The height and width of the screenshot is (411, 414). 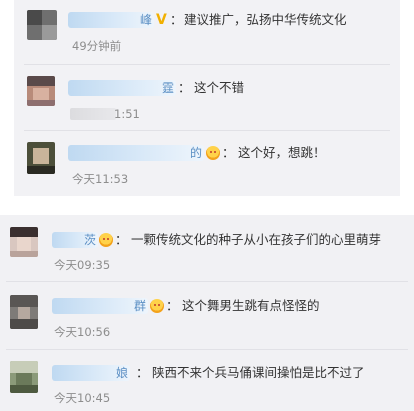 I want to click on comment-time: 1:51, so click(x=127, y=114).